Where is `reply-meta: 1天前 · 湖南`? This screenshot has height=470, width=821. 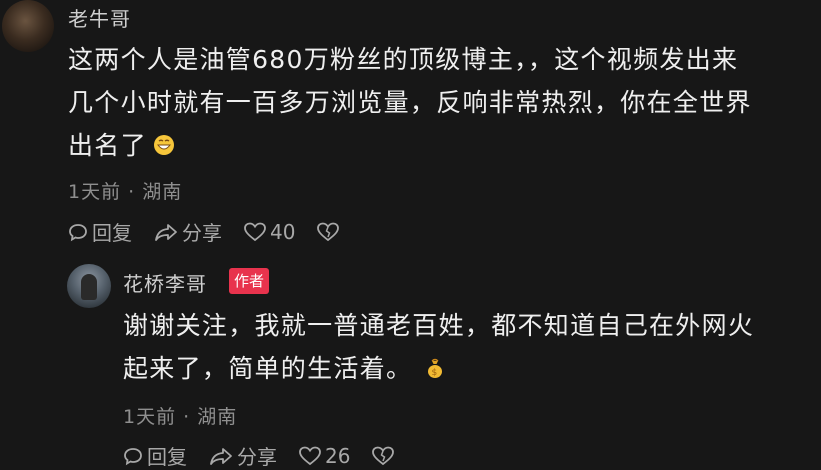 reply-meta: 1天前 · 湖南 is located at coordinates (180, 417).